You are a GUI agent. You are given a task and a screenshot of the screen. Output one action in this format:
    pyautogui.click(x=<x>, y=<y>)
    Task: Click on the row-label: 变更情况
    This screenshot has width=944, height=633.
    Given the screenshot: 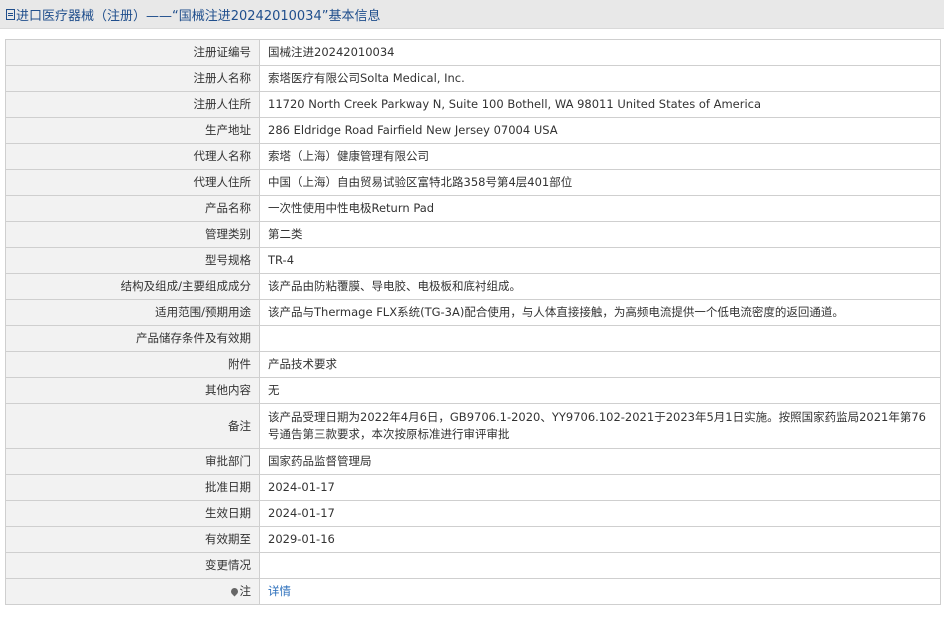 What is the action you would take?
    pyautogui.click(x=132, y=565)
    